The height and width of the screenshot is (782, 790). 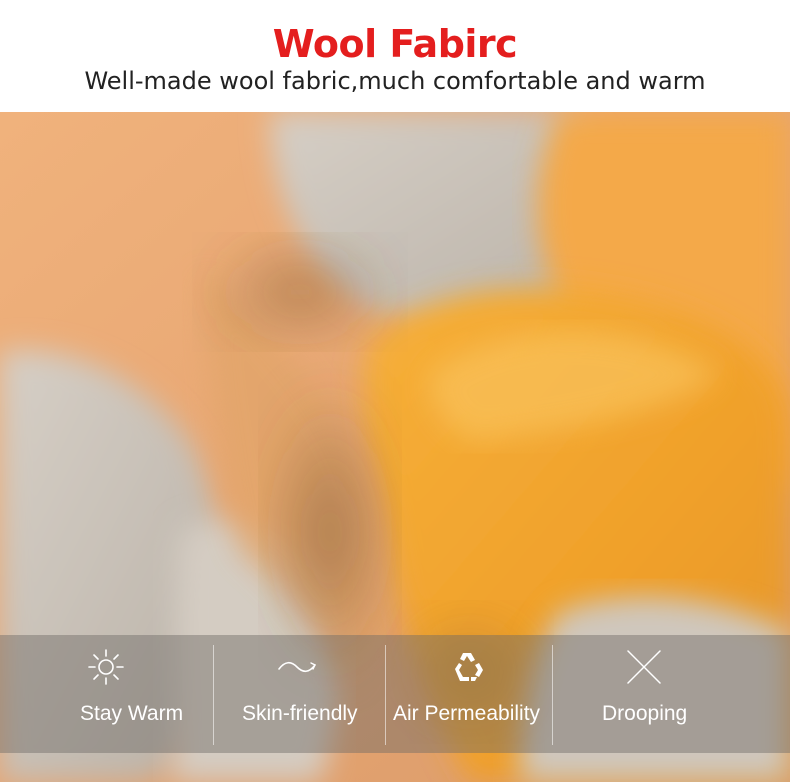 What do you see at coordinates (299, 694) in the screenshot?
I see `feature-skin-friendly: Skin-friendly` at bounding box center [299, 694].